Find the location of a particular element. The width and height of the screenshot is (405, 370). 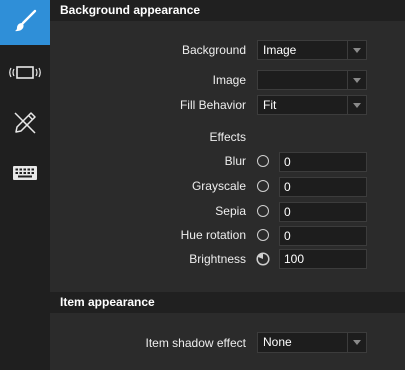

sidebar-item-pen is located at coordinates (25, 124).